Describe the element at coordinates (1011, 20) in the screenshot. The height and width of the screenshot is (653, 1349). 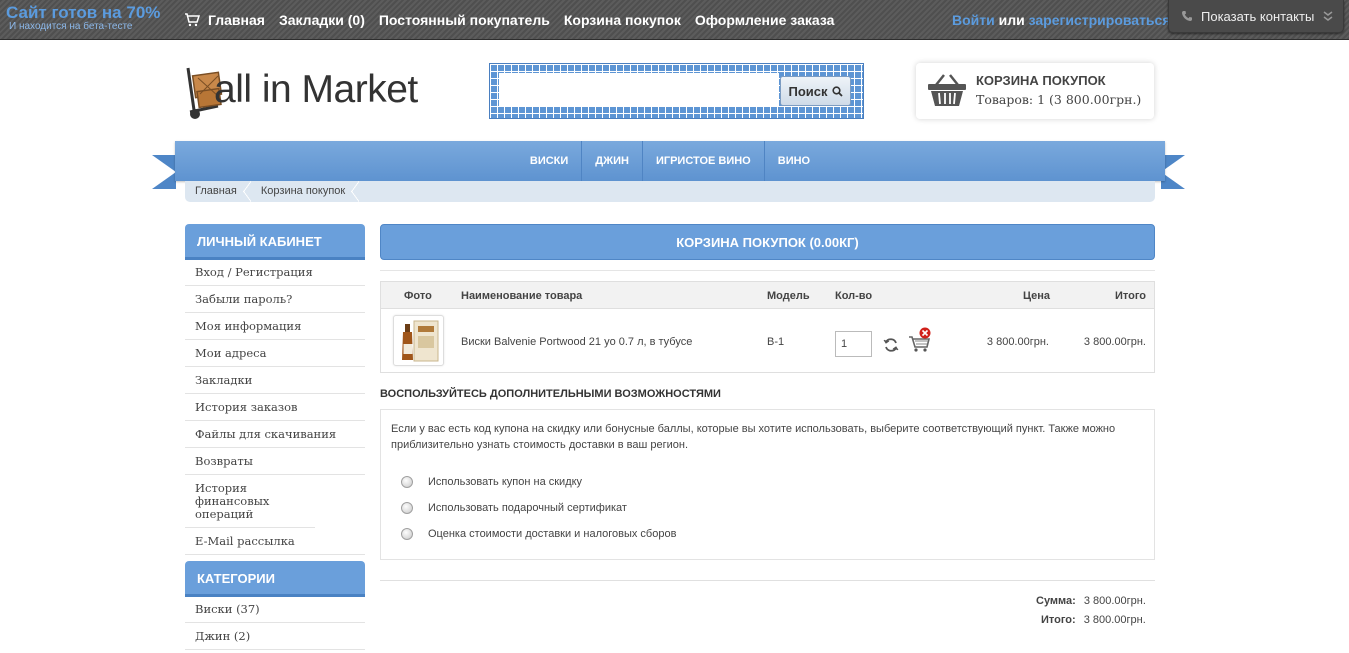
I see `login-or: или` at that location.